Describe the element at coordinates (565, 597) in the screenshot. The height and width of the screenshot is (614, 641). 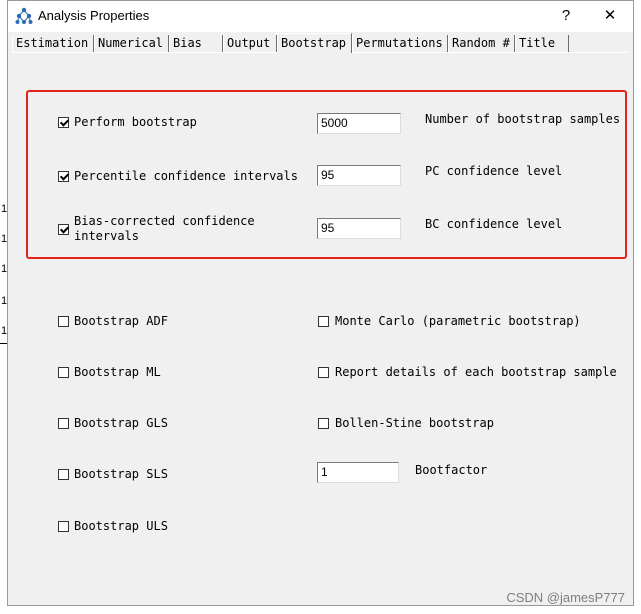
I see `watermark: CSDN @jamesP777` at that location.